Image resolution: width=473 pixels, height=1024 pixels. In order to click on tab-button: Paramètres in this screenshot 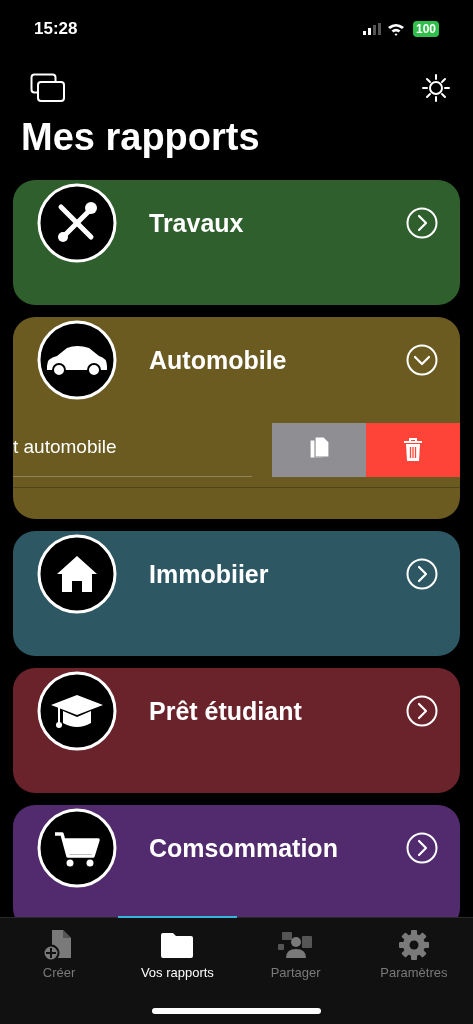, I will do `click(413, 949)`.